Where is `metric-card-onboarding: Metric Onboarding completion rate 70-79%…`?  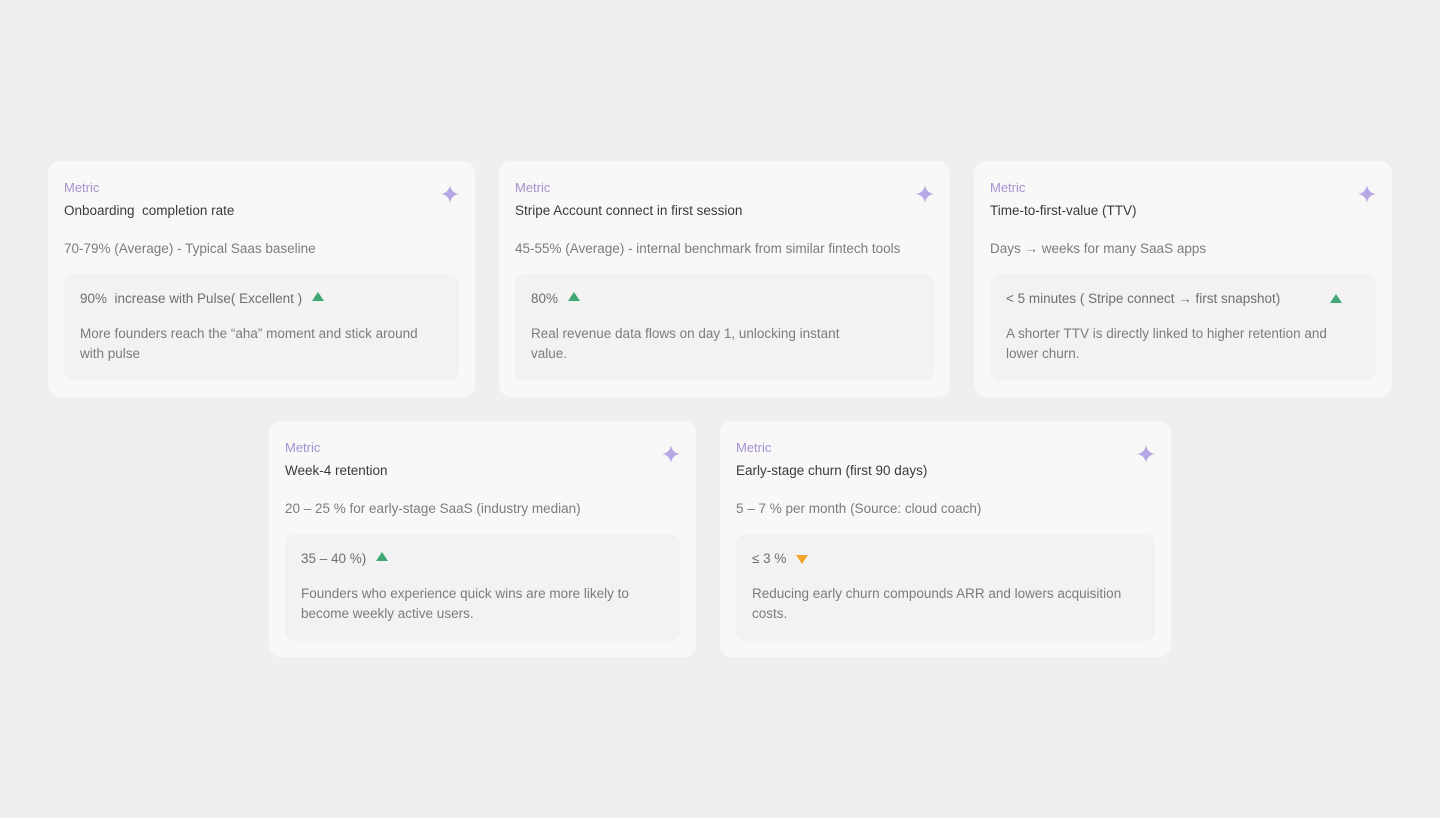 metric-card-onboarding: Metric Onboarding completion rate 70-79%… is located at coordinates (261, 279).